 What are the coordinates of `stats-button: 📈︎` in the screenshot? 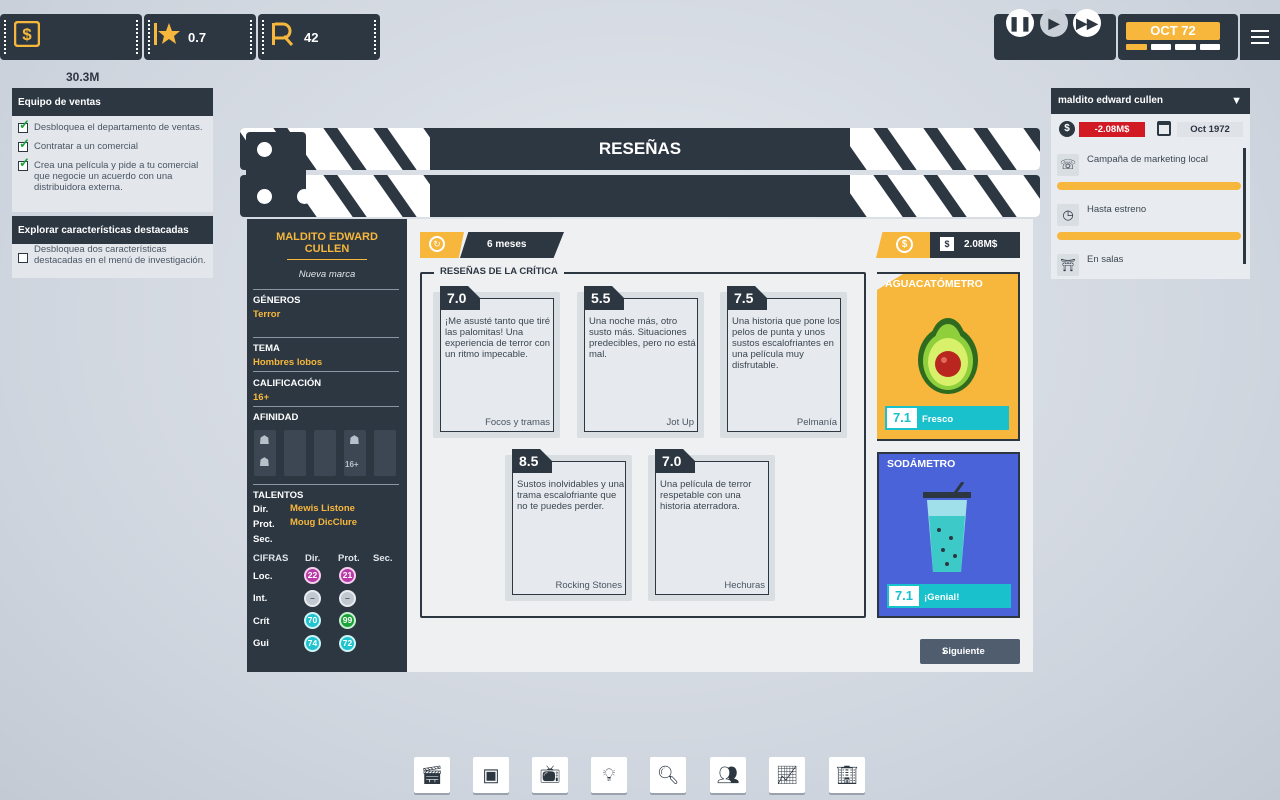 It's located at (787, 775).